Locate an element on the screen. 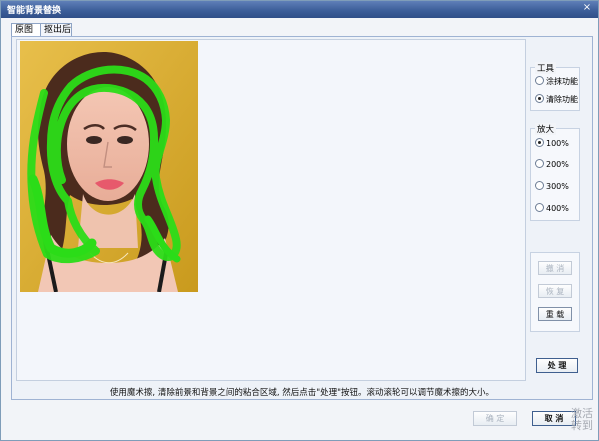 The image size is (599, 441). erase-option: 清除功能 is located at coordinates (556, 99).